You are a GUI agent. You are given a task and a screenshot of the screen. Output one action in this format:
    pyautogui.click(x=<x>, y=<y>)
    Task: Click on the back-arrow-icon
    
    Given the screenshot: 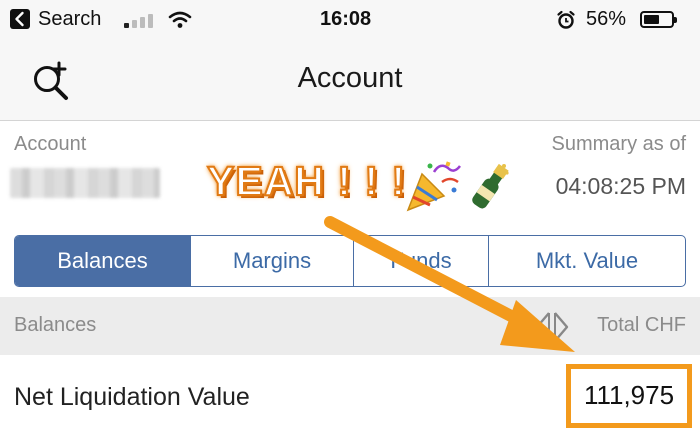 What is the action you would take?
    pyautogui.click(x=20, y=19)
    